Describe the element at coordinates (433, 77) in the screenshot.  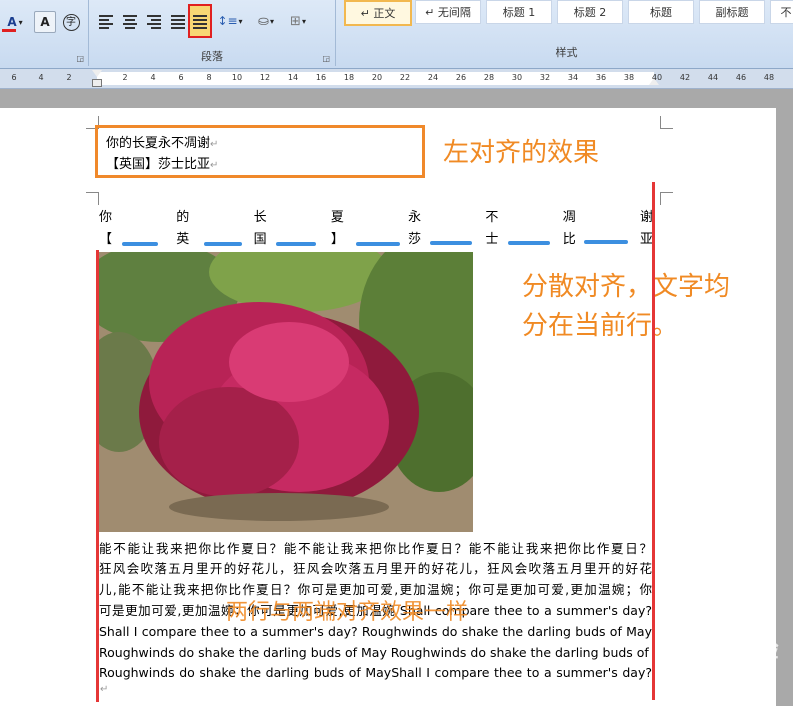
I see `ruler-tick: 24` at that location.